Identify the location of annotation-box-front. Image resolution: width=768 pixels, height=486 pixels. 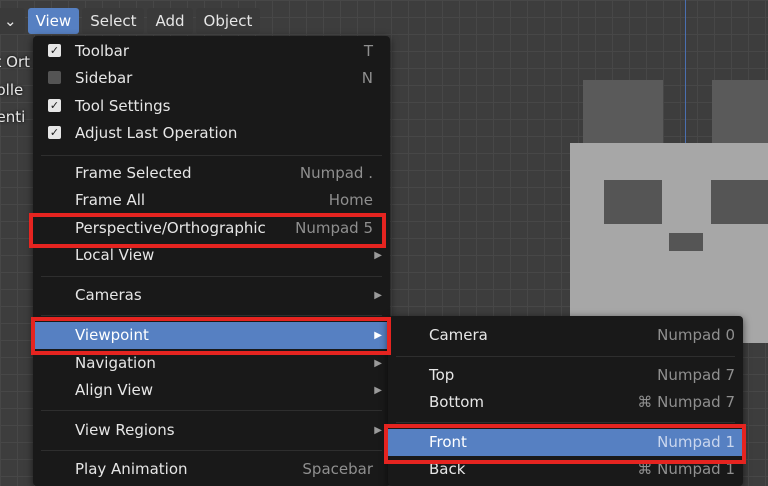
(565, 444).